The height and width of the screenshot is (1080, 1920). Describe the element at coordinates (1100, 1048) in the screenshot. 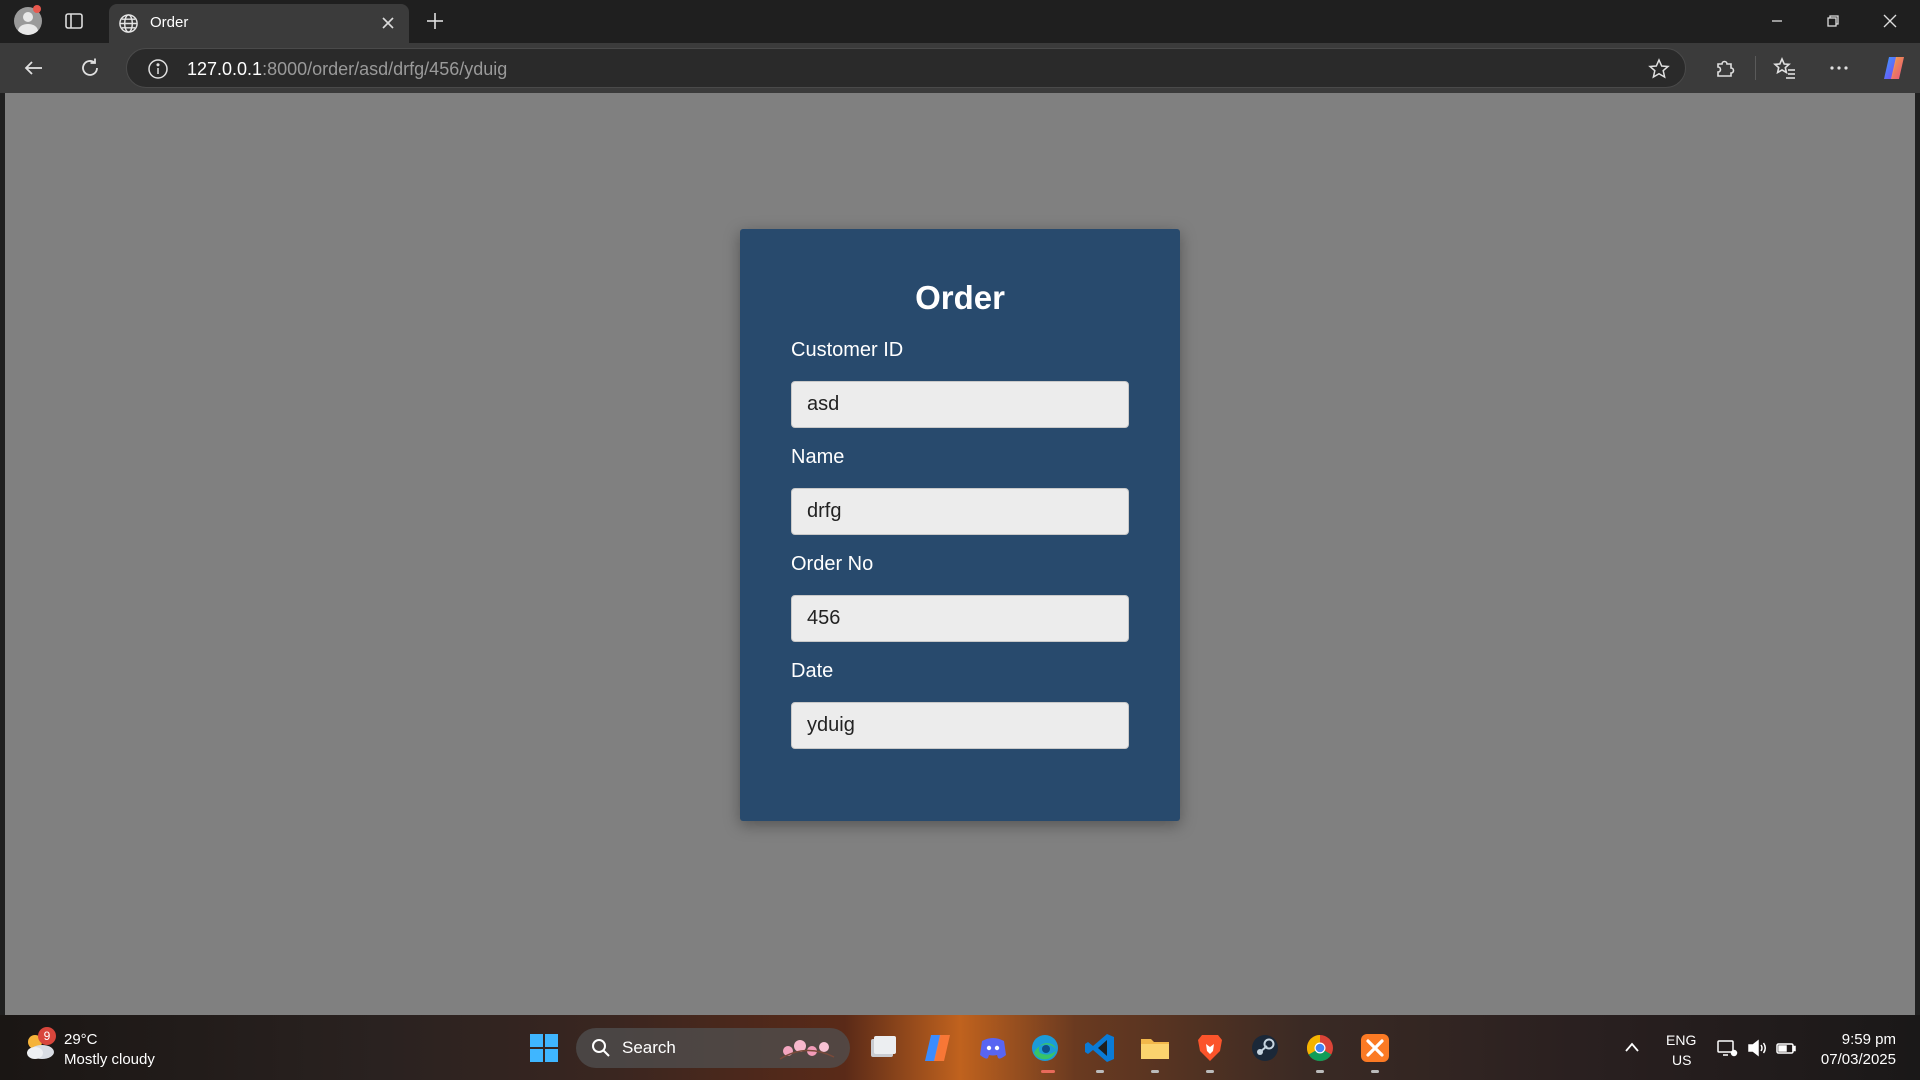

I see `vscode-icon` at that location.